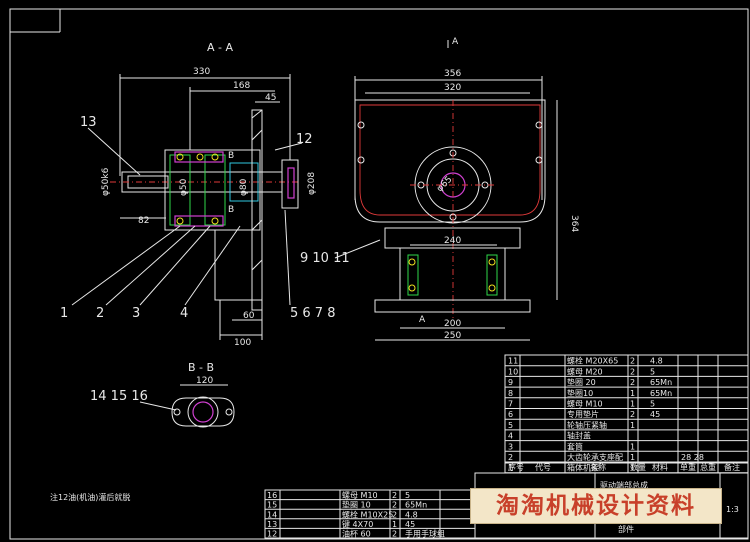 The height and width of the screenshot is (542, 750). I want to click on bom-row-name: 垫圈 20, so click(581, 382).